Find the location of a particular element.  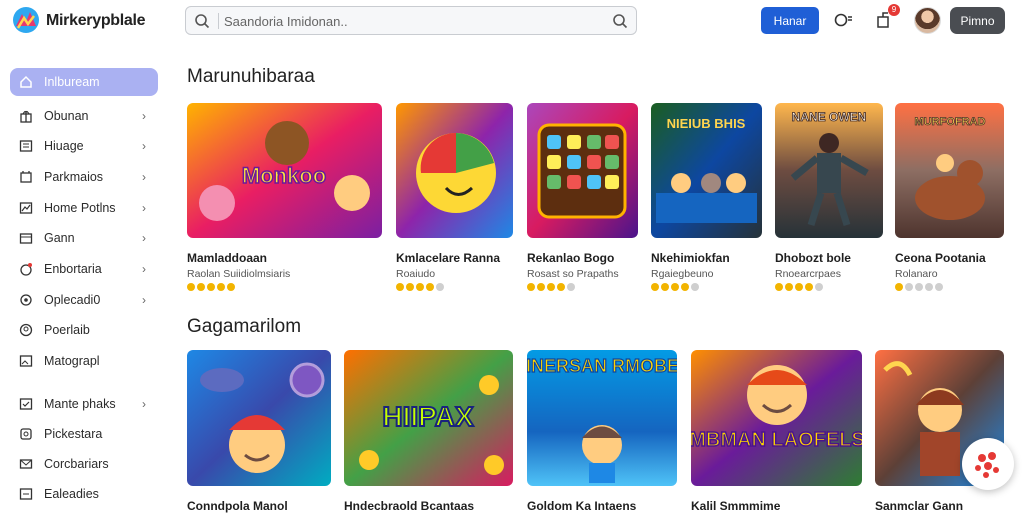

sidebar-item-label: Inlbuream is located at coordinates (72, 82).